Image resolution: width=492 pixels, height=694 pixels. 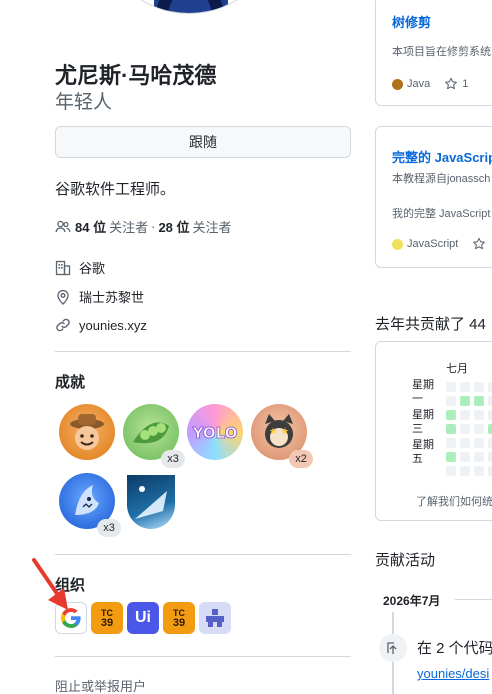 What do you see at coordinates (301, 459) in the screenshot?
I see `badge-count: x2` at bounding box center [301, 459].